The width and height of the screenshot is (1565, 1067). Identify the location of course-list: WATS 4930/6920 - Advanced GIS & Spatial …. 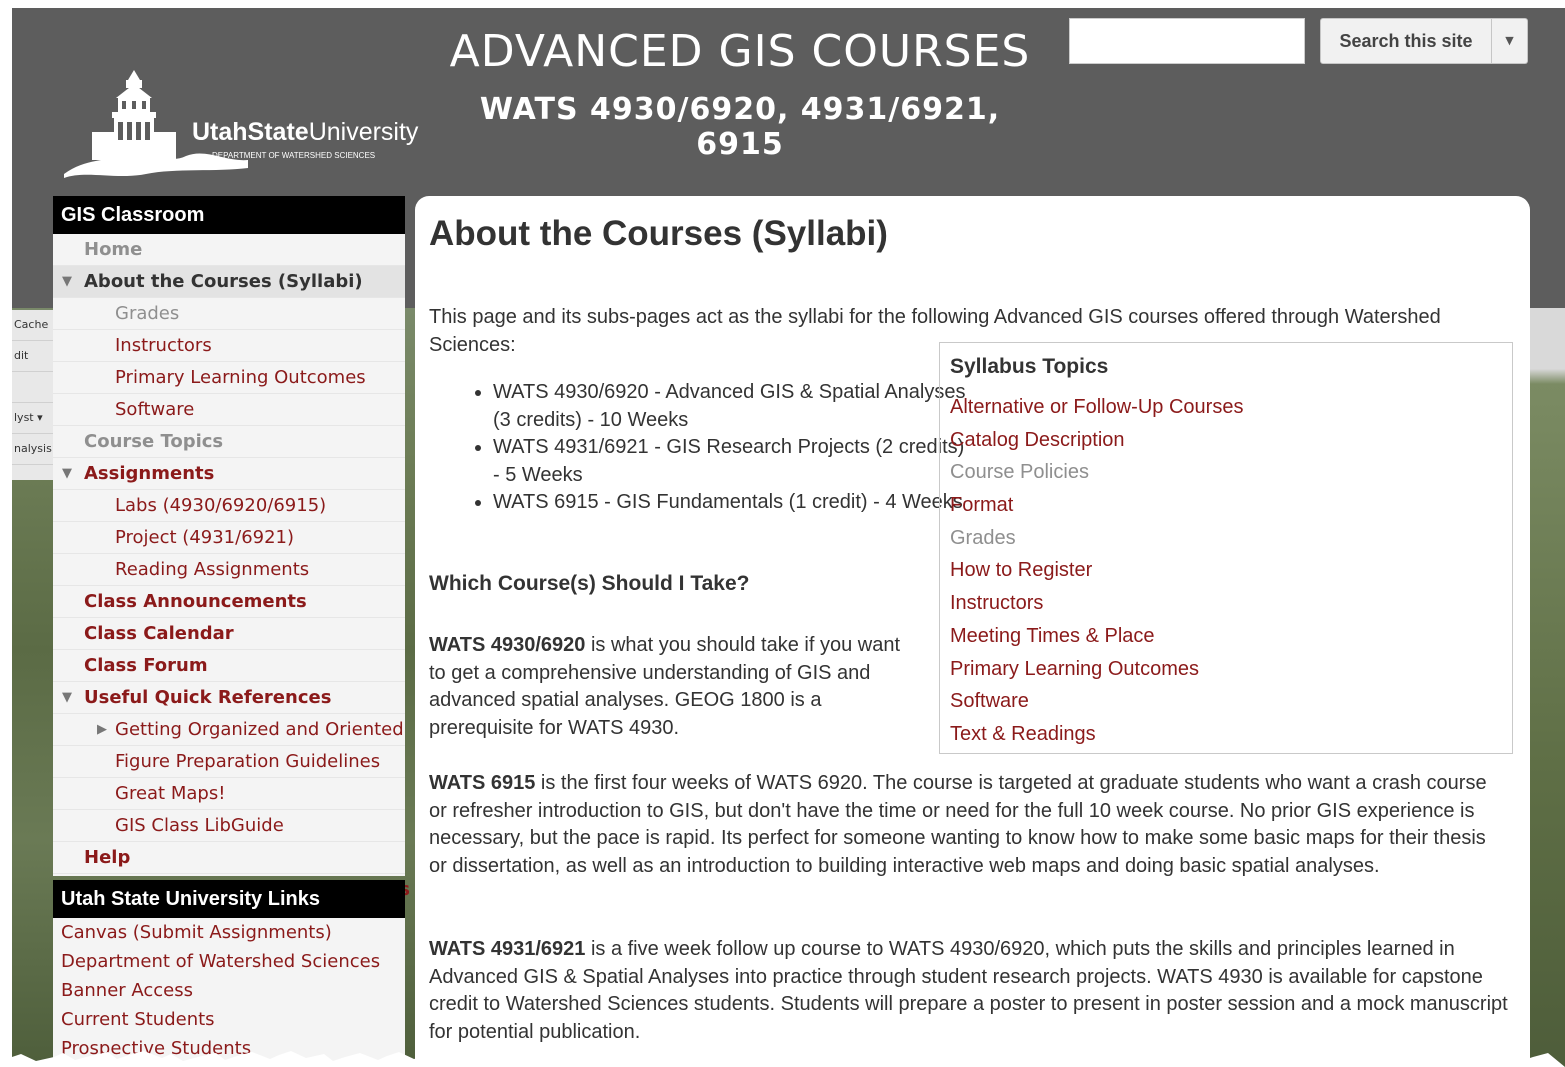
(701, 448).